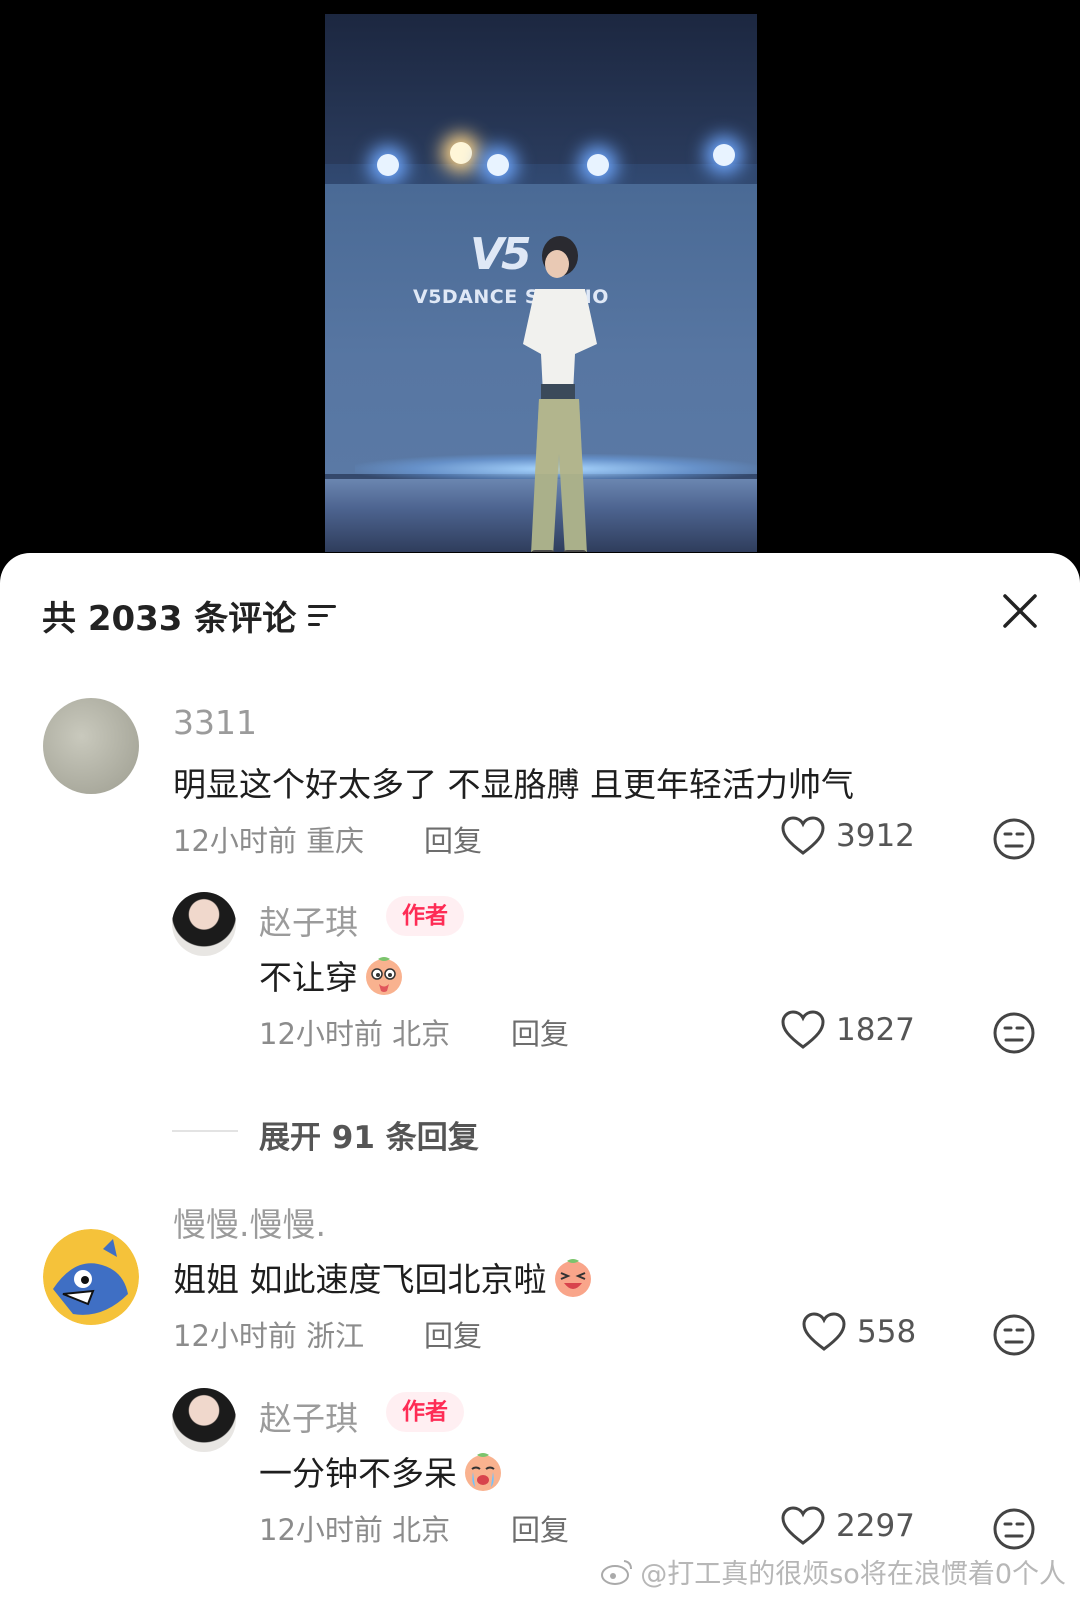 This screenshot has width=1080, height=1615. Describe the element at coordinates (875, 1030) in the screenshot. I see `like-count: 1827` at that location.